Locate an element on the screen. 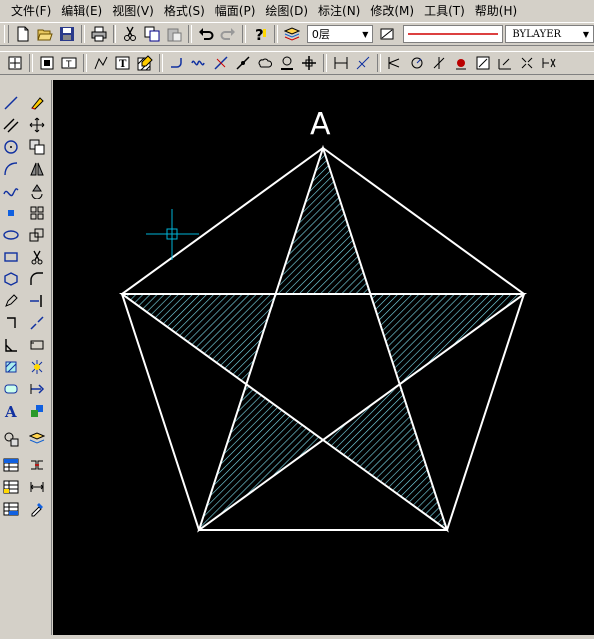  vertex-label-a: A is located at coordinates (320, 124).